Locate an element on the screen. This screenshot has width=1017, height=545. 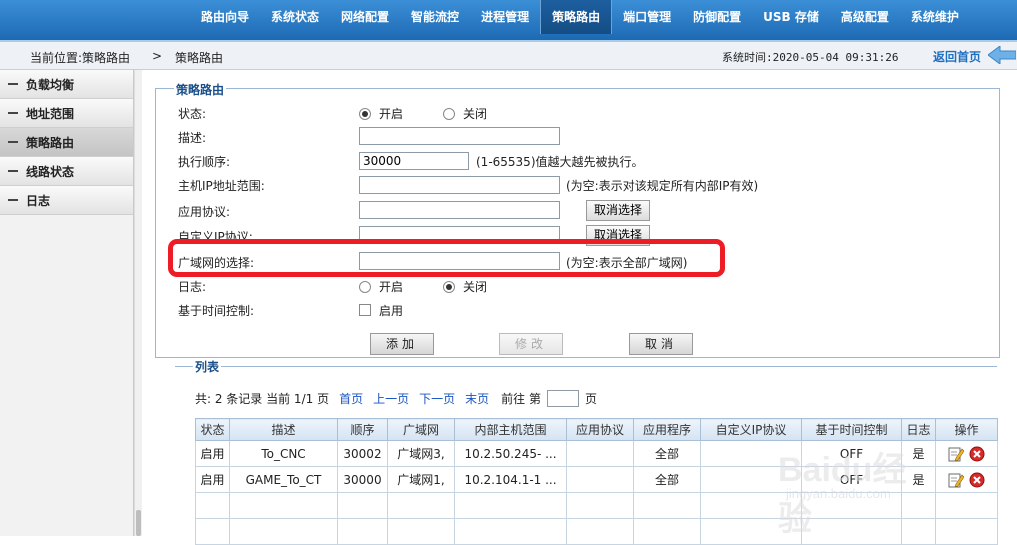
cell-custom-ip is located at coordinates (751, 479).